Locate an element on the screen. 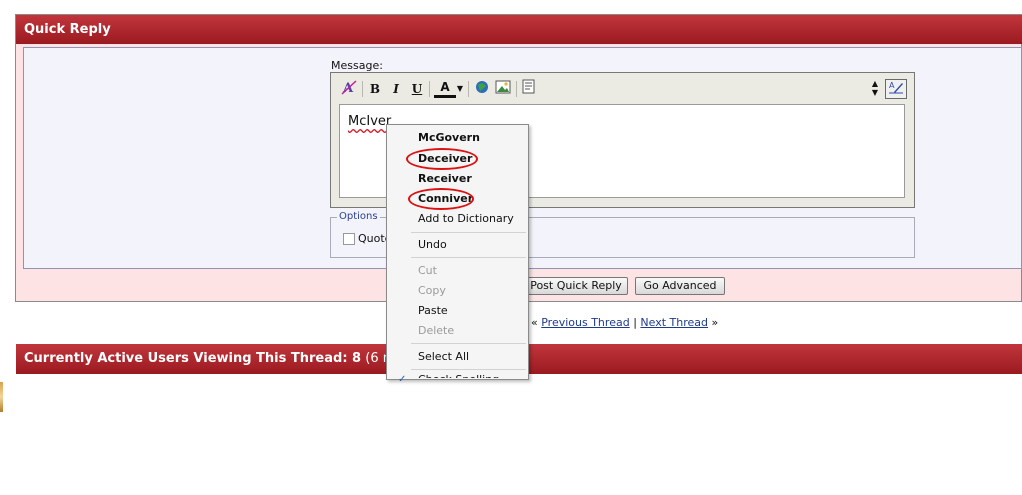 This screenshot has width=1022, height=495. options-legend: Options is located at coordinates (358, 216).